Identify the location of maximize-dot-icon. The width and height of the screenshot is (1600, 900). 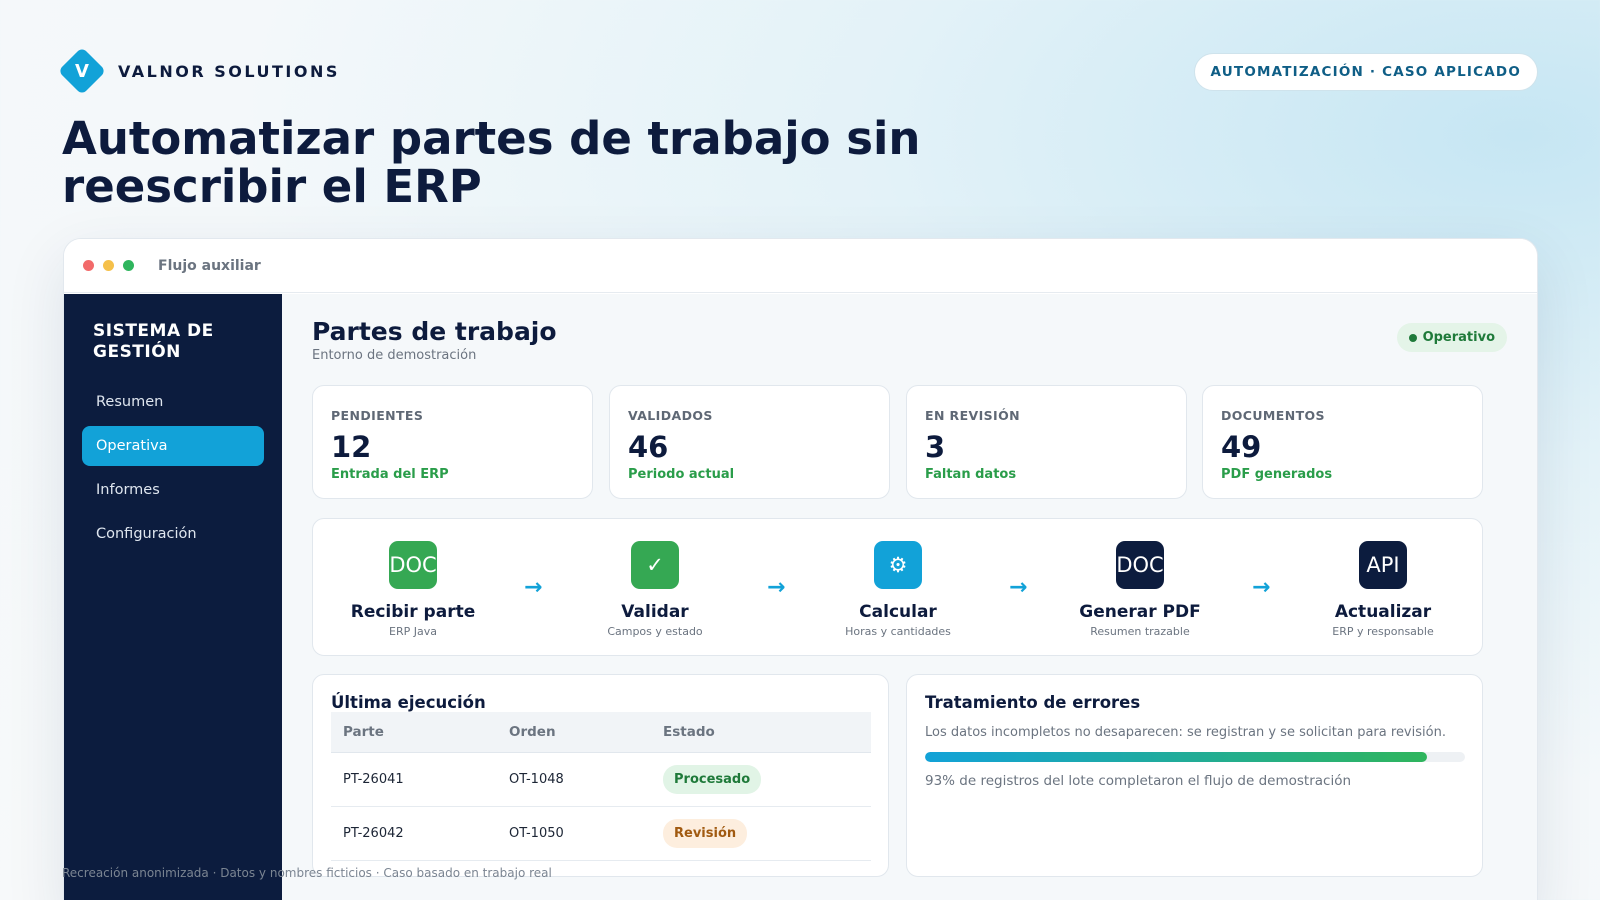
(128, 265).